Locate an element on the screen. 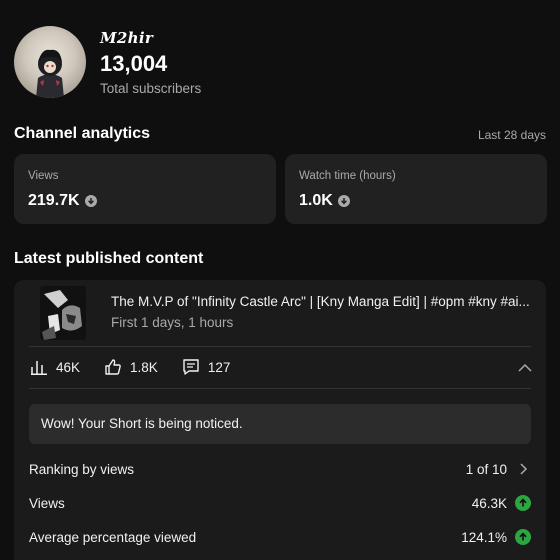 Image resolution: width=560 pixels, height=560 pixels. channel-analytics-title: Channel analytics is located at coordinates (82, 133).